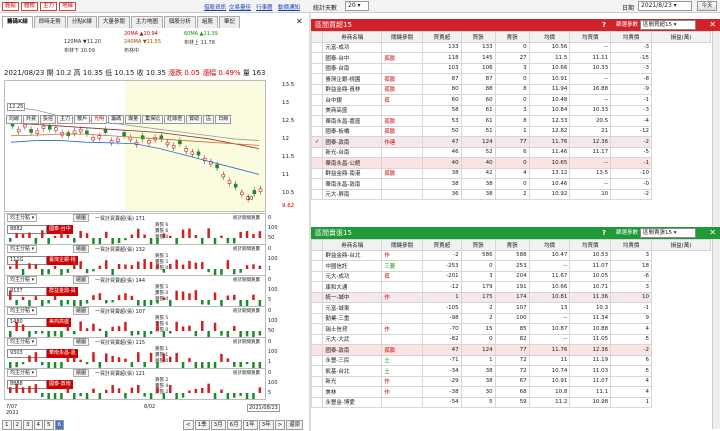  I want to click on broker-name-cell: 群益金鼎-員林, so click(352, 89).